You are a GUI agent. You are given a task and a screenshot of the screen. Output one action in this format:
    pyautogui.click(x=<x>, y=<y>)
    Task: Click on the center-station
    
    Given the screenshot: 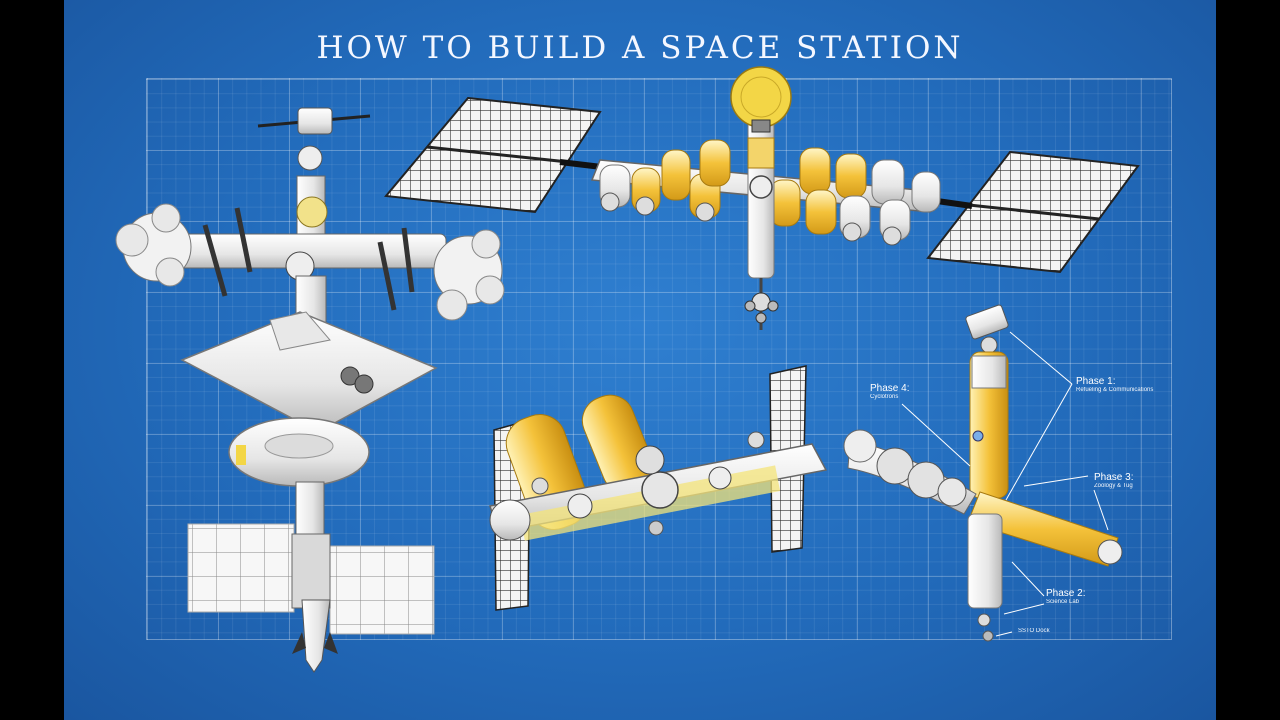 What is the action you would take?
    pyautogui.click(x=658, y=488)
    